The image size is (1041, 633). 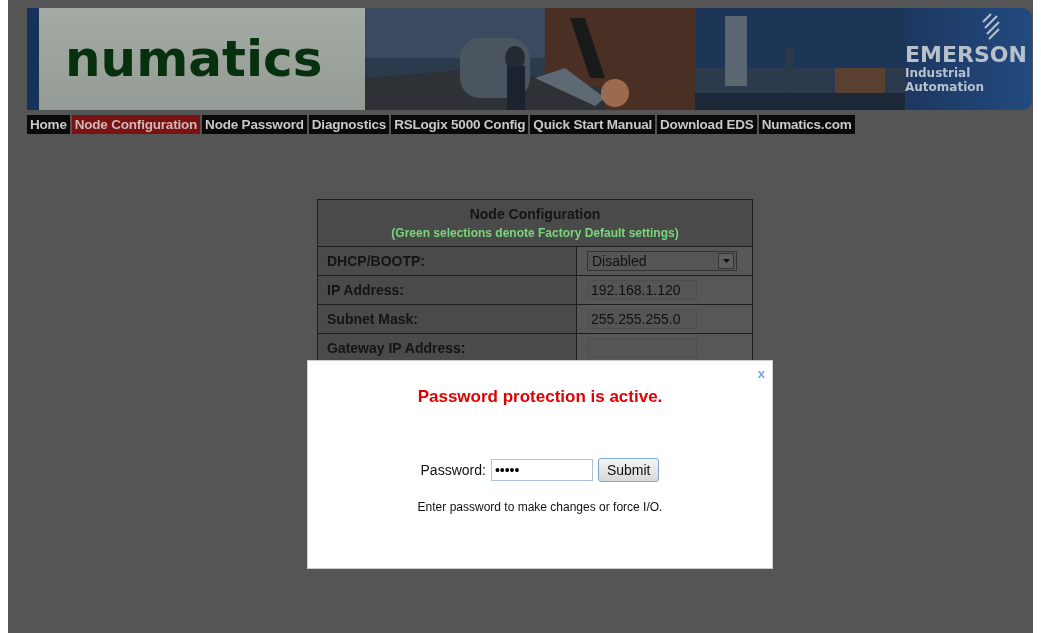 I want to click on hint-text: Enter password to make changes or force I/O., so click(x=540, y=507).